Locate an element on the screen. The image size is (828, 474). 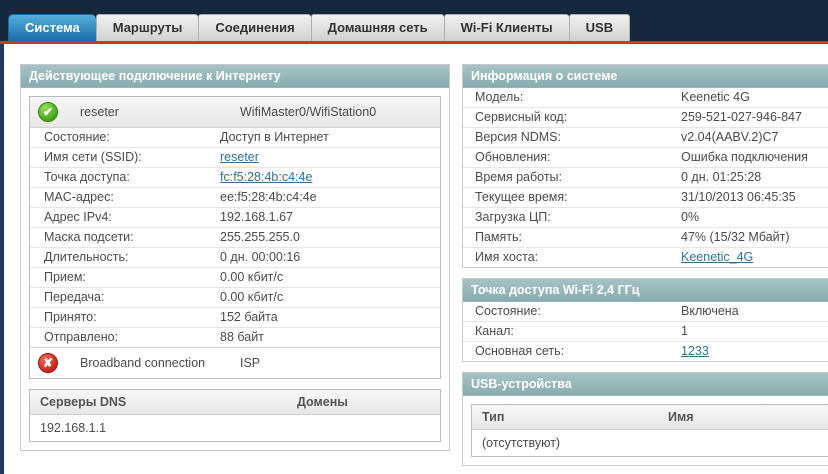
field-label: Обновления: is located at coordinates (513, 157).